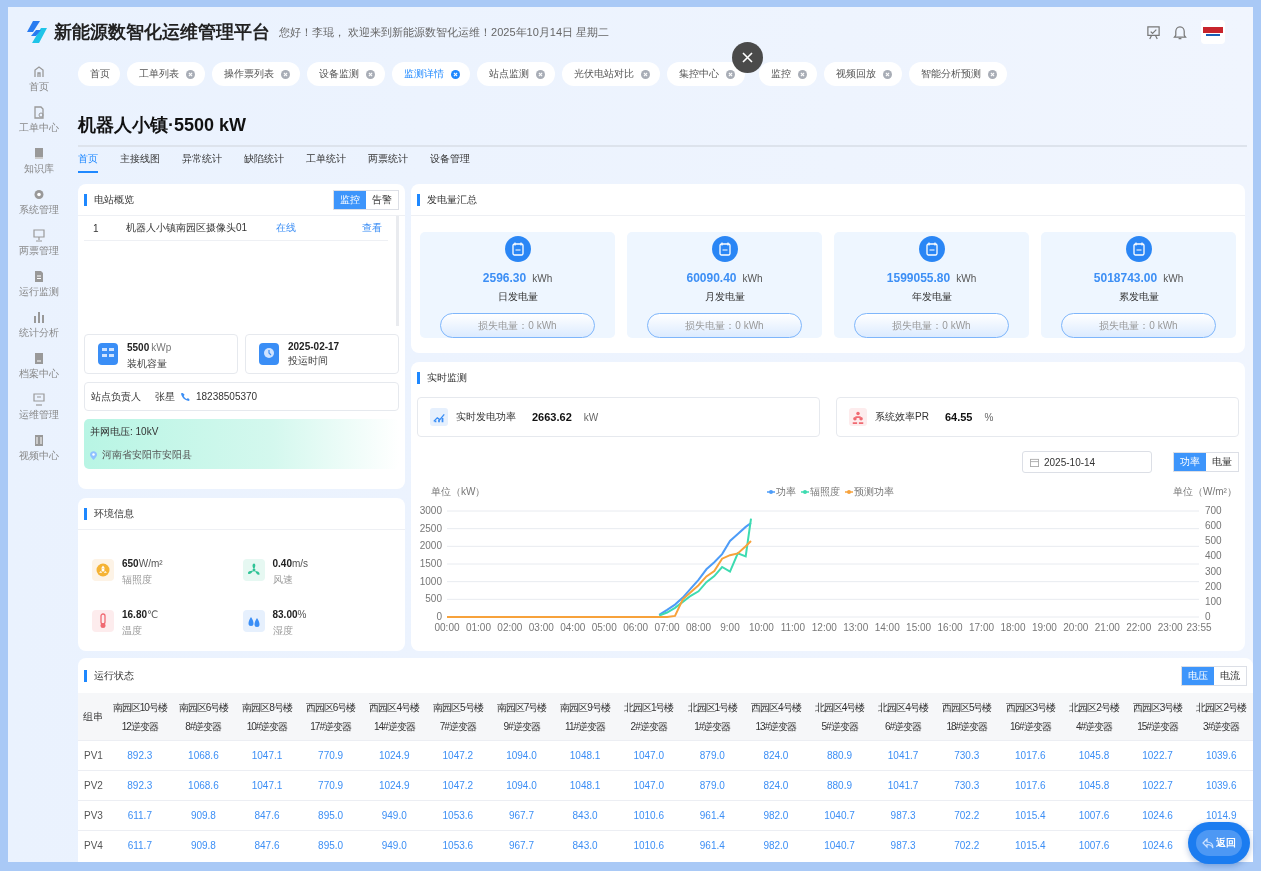 The image size is (1261, 871). Describe the element at coordinates (1213, 32) in the screenshot. I see `company-logo` at that location.